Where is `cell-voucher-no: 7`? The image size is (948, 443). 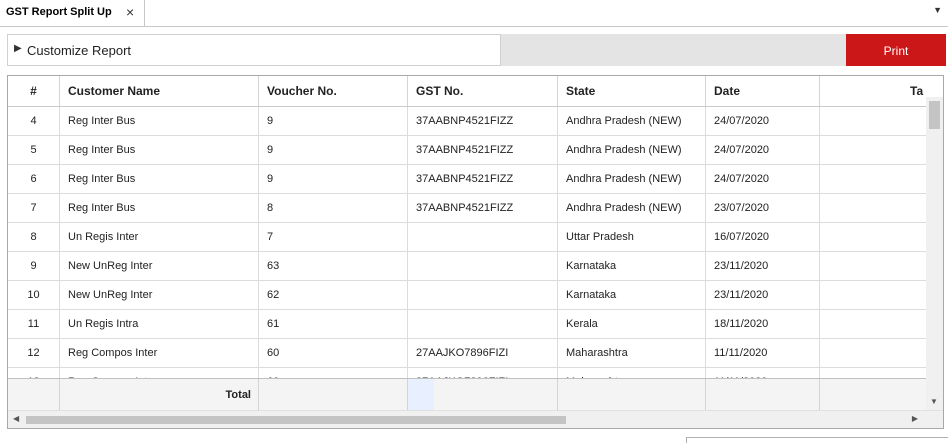 cell-voucher-no: 7 is located at coordinates (333, 237).